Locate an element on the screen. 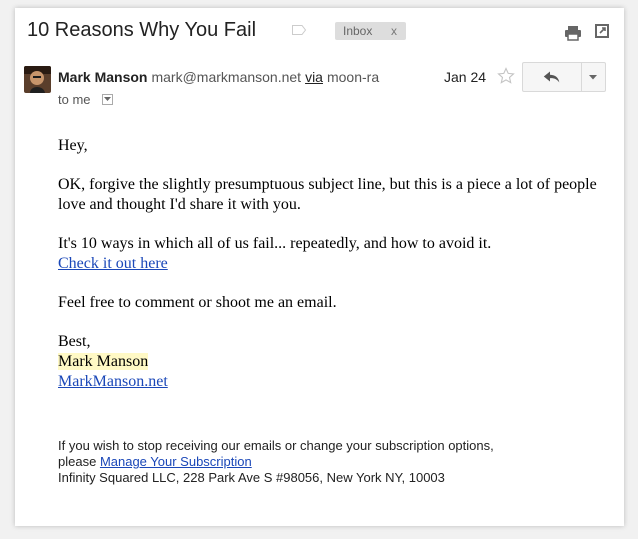 Image resolution: width=638 pixels, height=539 pixels. signoff: Best, is located at coordinates (74, 341).